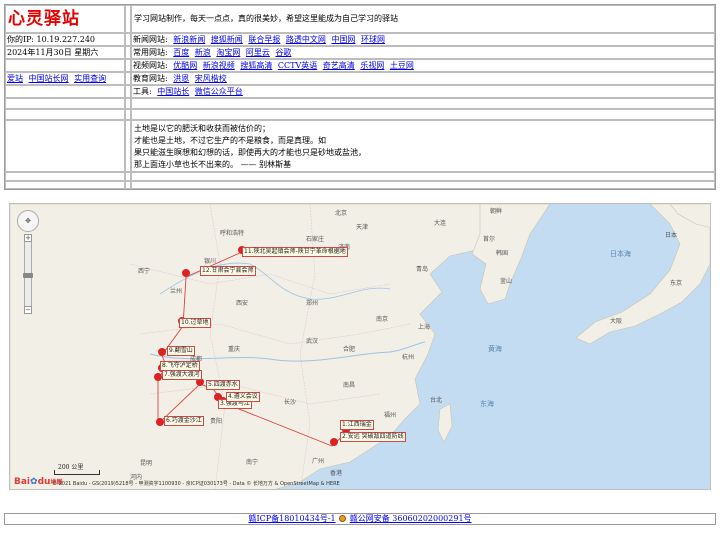  Describe the element at coordinates (160, 422) in the screenshot. I see `marker-jinsha` at that location.